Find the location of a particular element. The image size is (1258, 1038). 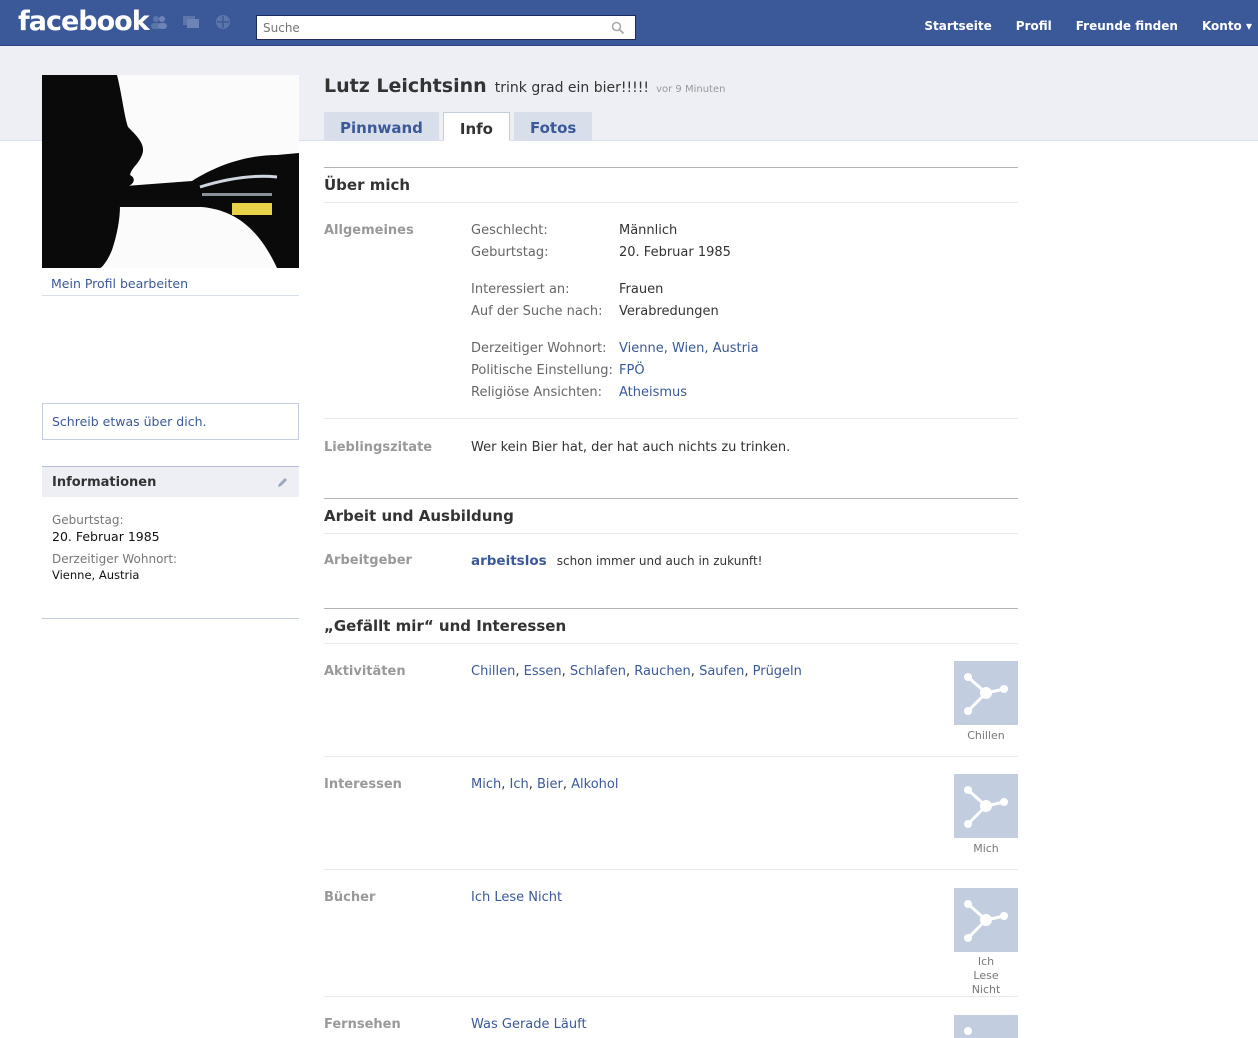

politics-value-link: FPÖ is located at coordinates (632, 370).